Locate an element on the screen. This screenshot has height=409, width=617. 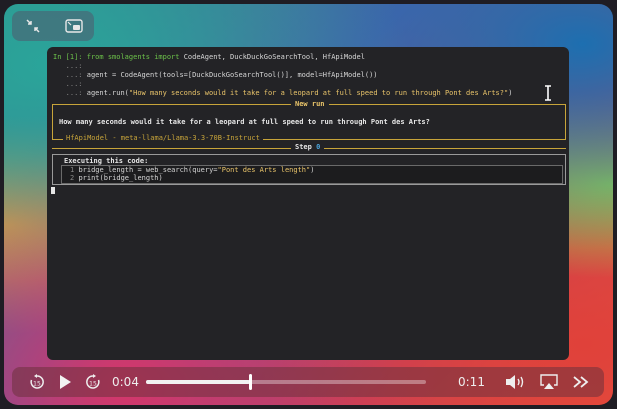
forward-15-icon: 15 is located at coordinates (93, 382).